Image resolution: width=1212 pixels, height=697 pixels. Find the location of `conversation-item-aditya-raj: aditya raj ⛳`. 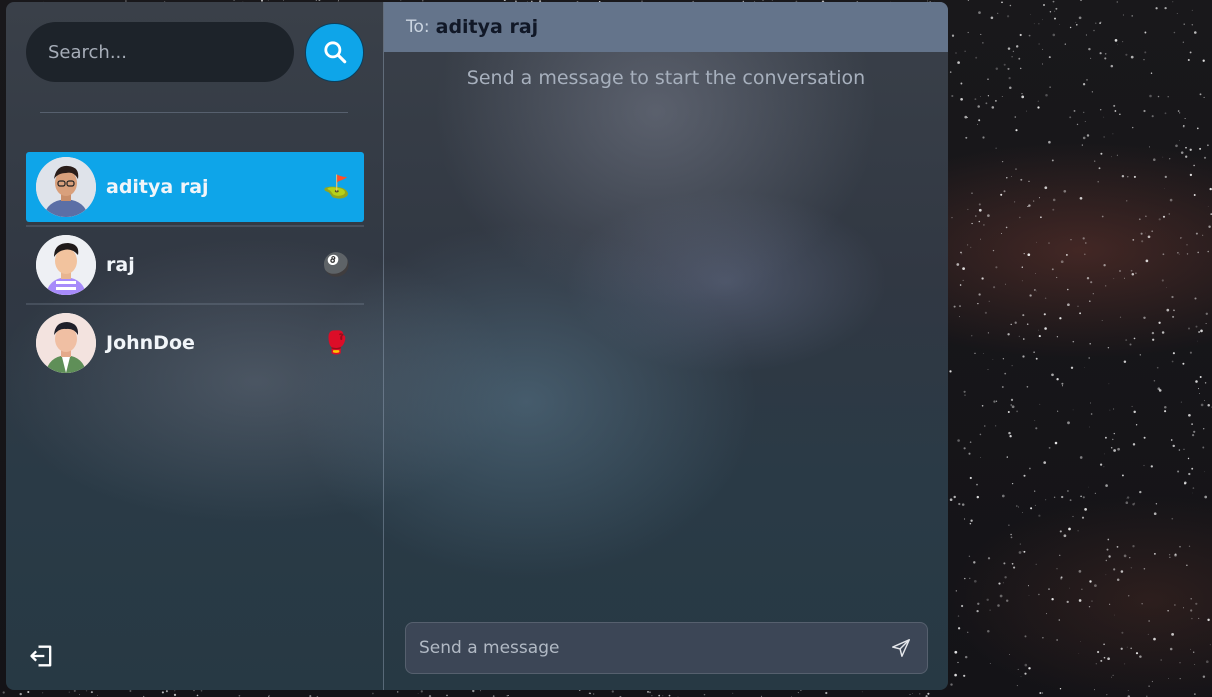

conversation-item-aditya-raj: aditya raj ⛳ is located at coordinates (195, 187).